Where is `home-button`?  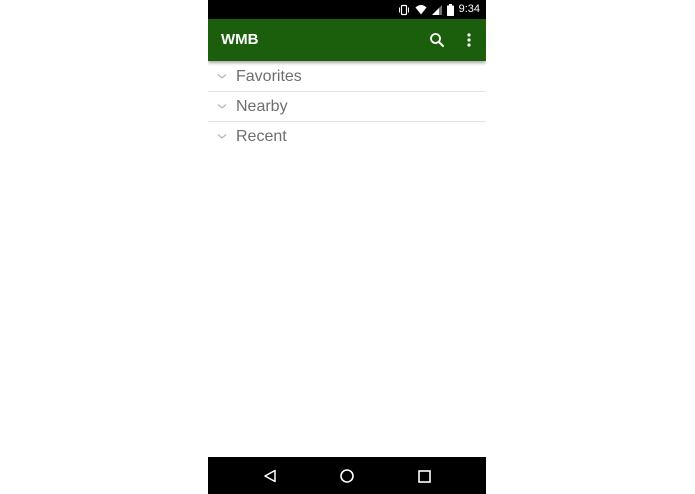 home-button is located at coordinates (347, 476).